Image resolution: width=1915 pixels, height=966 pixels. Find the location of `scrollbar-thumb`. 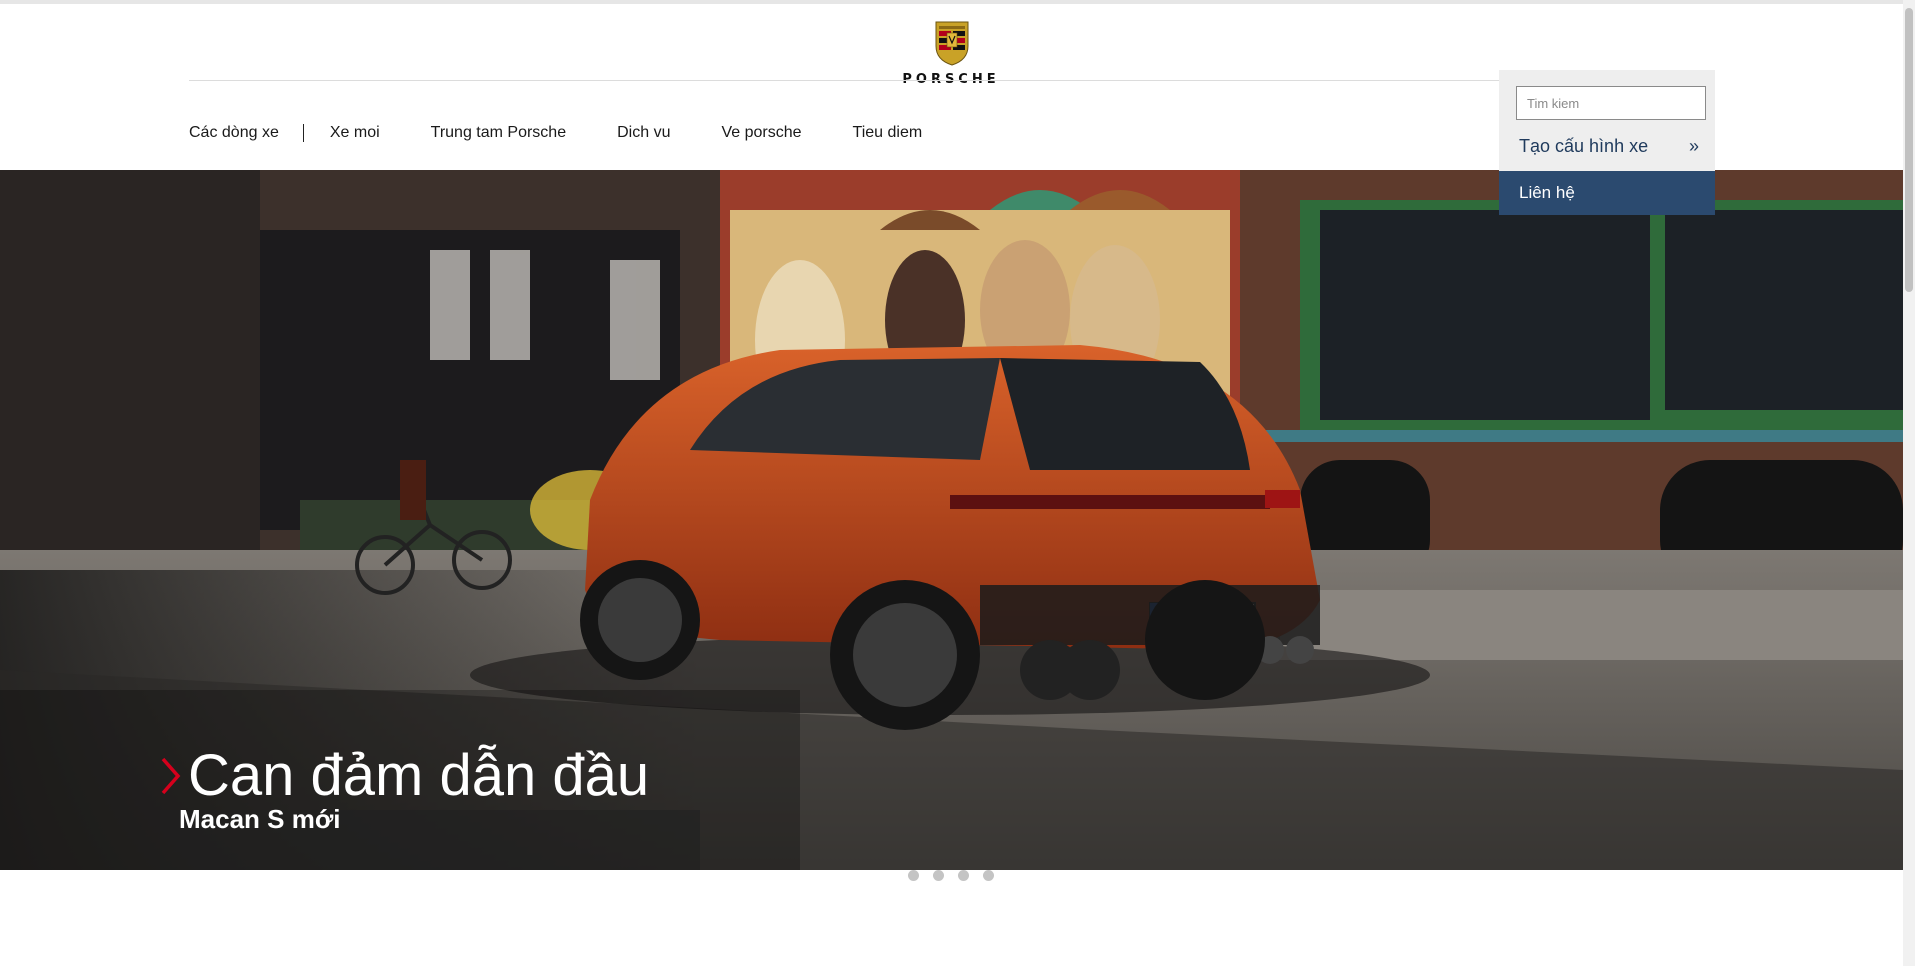

scrollbar-thumb is located at coordinates (1909, 150).